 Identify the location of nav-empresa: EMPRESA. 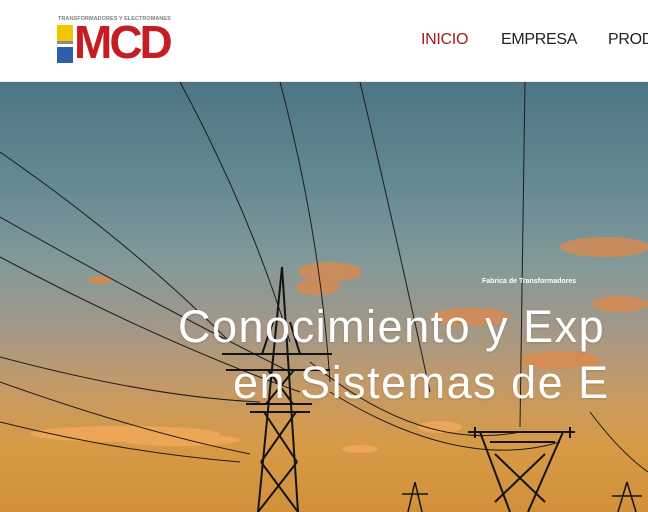
(539, 40).